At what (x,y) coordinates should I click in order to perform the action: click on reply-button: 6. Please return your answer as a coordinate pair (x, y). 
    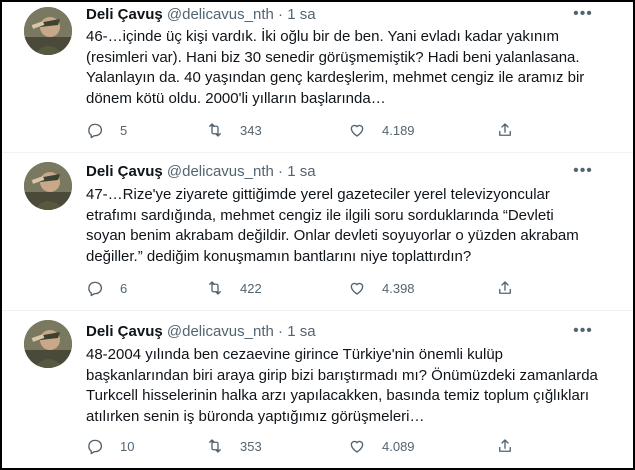
    Looking at the image, I should click on (106, 288).